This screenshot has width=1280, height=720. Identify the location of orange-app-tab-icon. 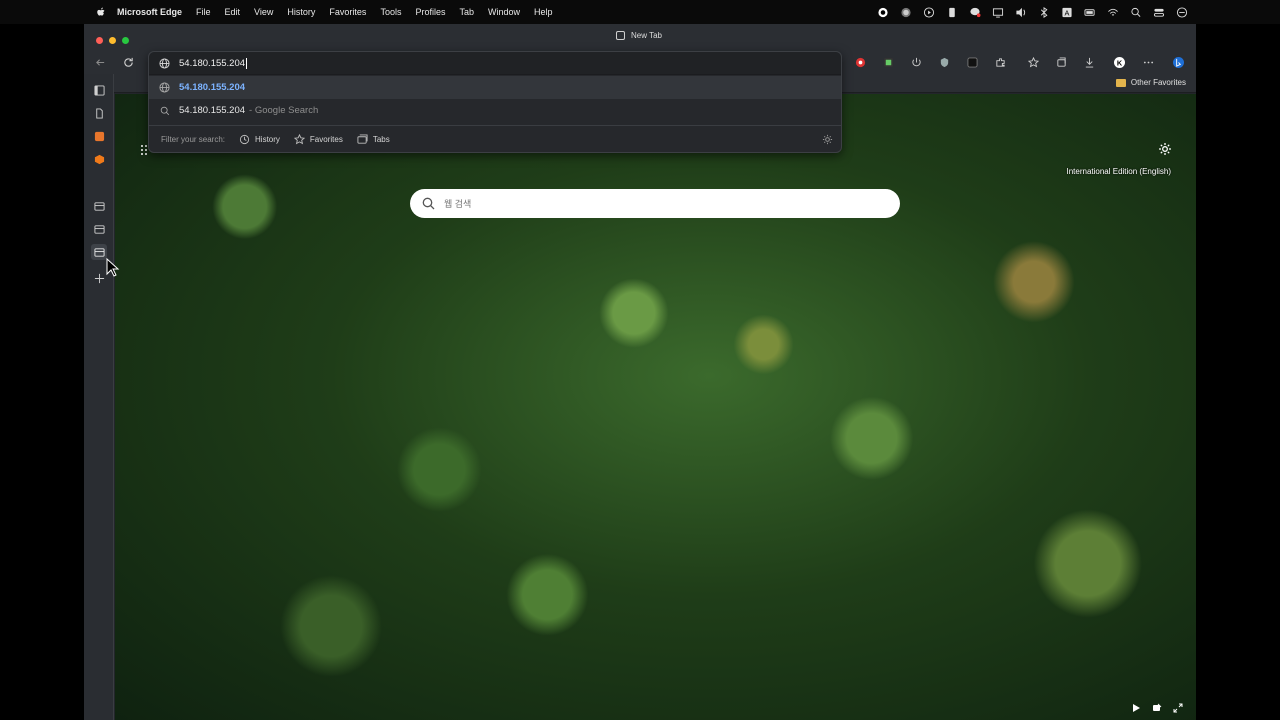
(99, 136).